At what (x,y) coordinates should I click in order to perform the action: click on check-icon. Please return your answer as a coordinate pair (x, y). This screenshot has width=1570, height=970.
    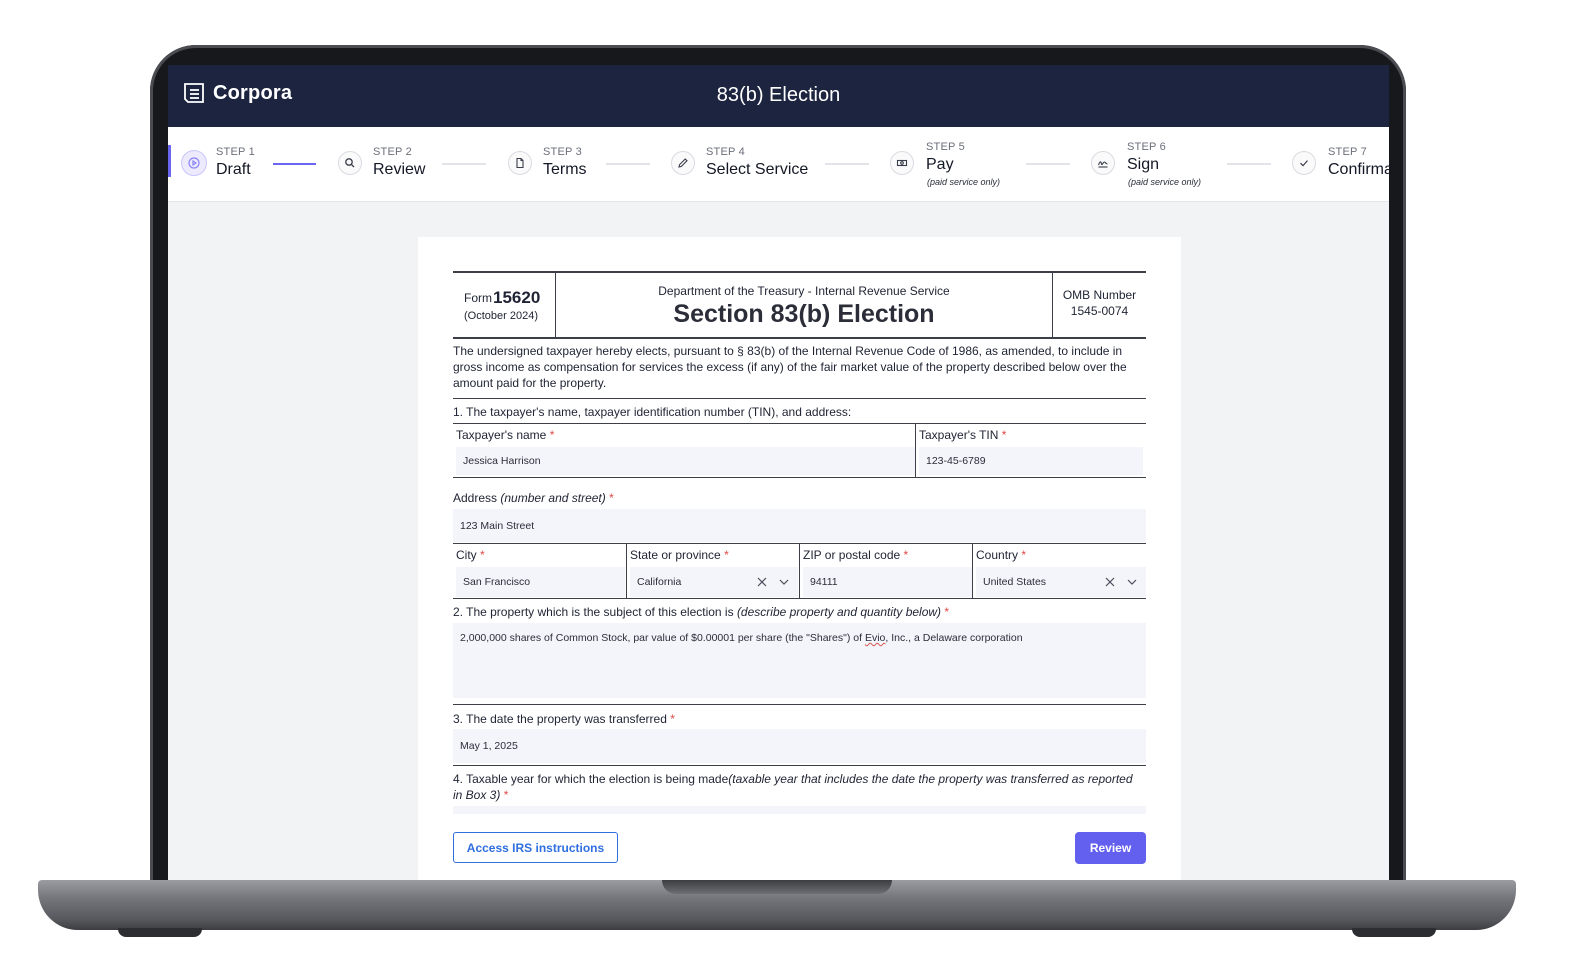
    Looking at the image, I should click on (1304, 163).